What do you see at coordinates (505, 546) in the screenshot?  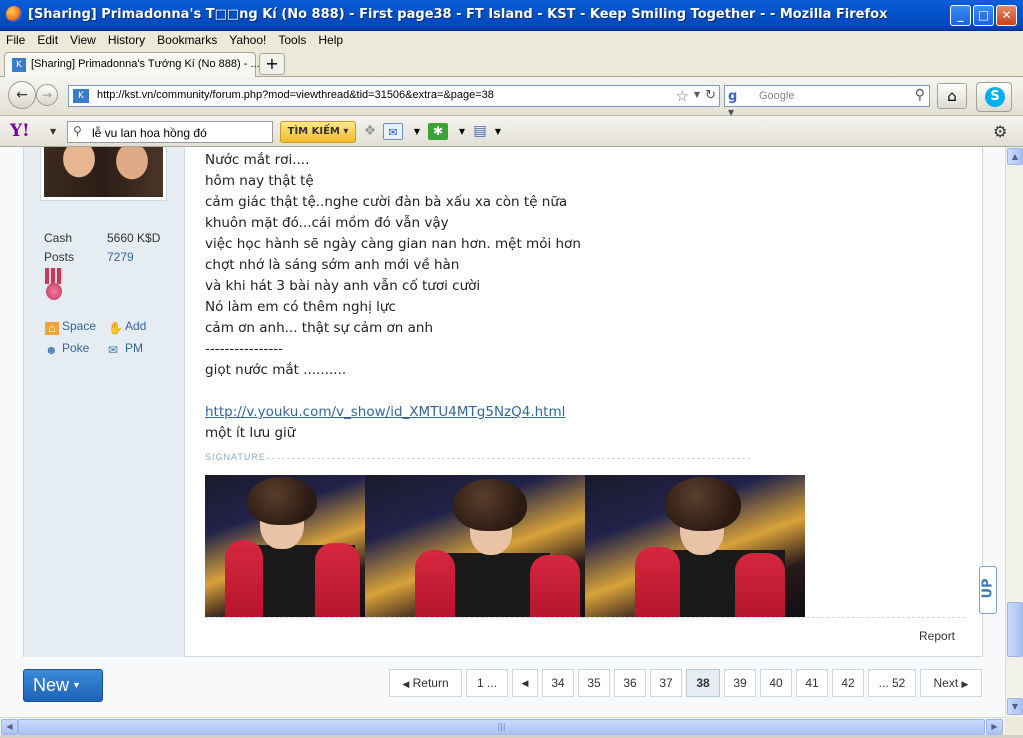 I see `signature-image` at bounding box center [505, 546].